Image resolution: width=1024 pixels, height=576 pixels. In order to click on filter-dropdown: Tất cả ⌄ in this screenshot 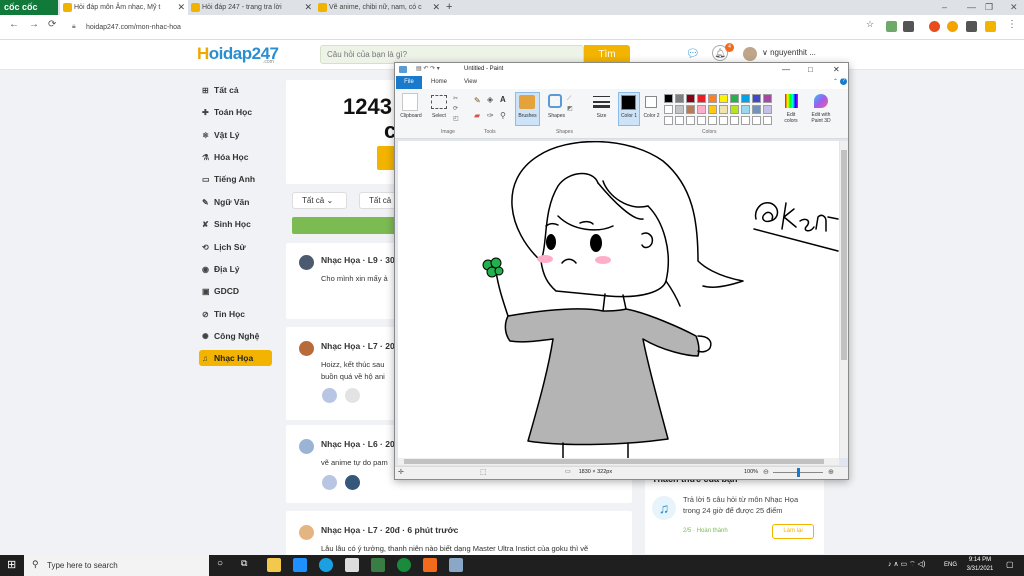, I will do `click(319, 200)`.